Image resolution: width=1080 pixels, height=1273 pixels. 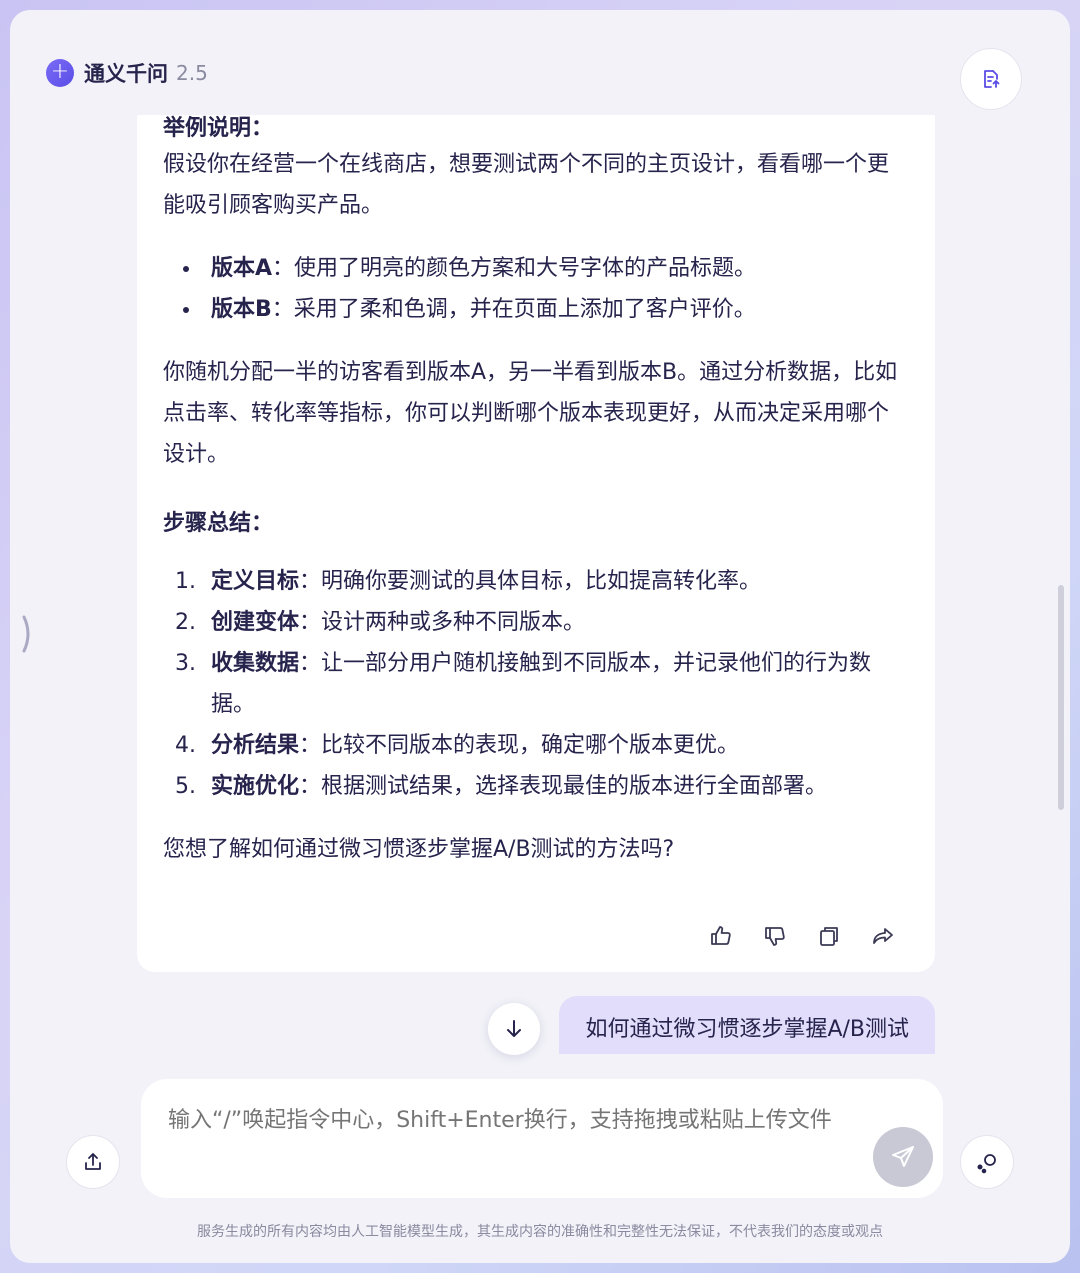 I want to click on thumbs-up-icon, so click(x=721, y=935).